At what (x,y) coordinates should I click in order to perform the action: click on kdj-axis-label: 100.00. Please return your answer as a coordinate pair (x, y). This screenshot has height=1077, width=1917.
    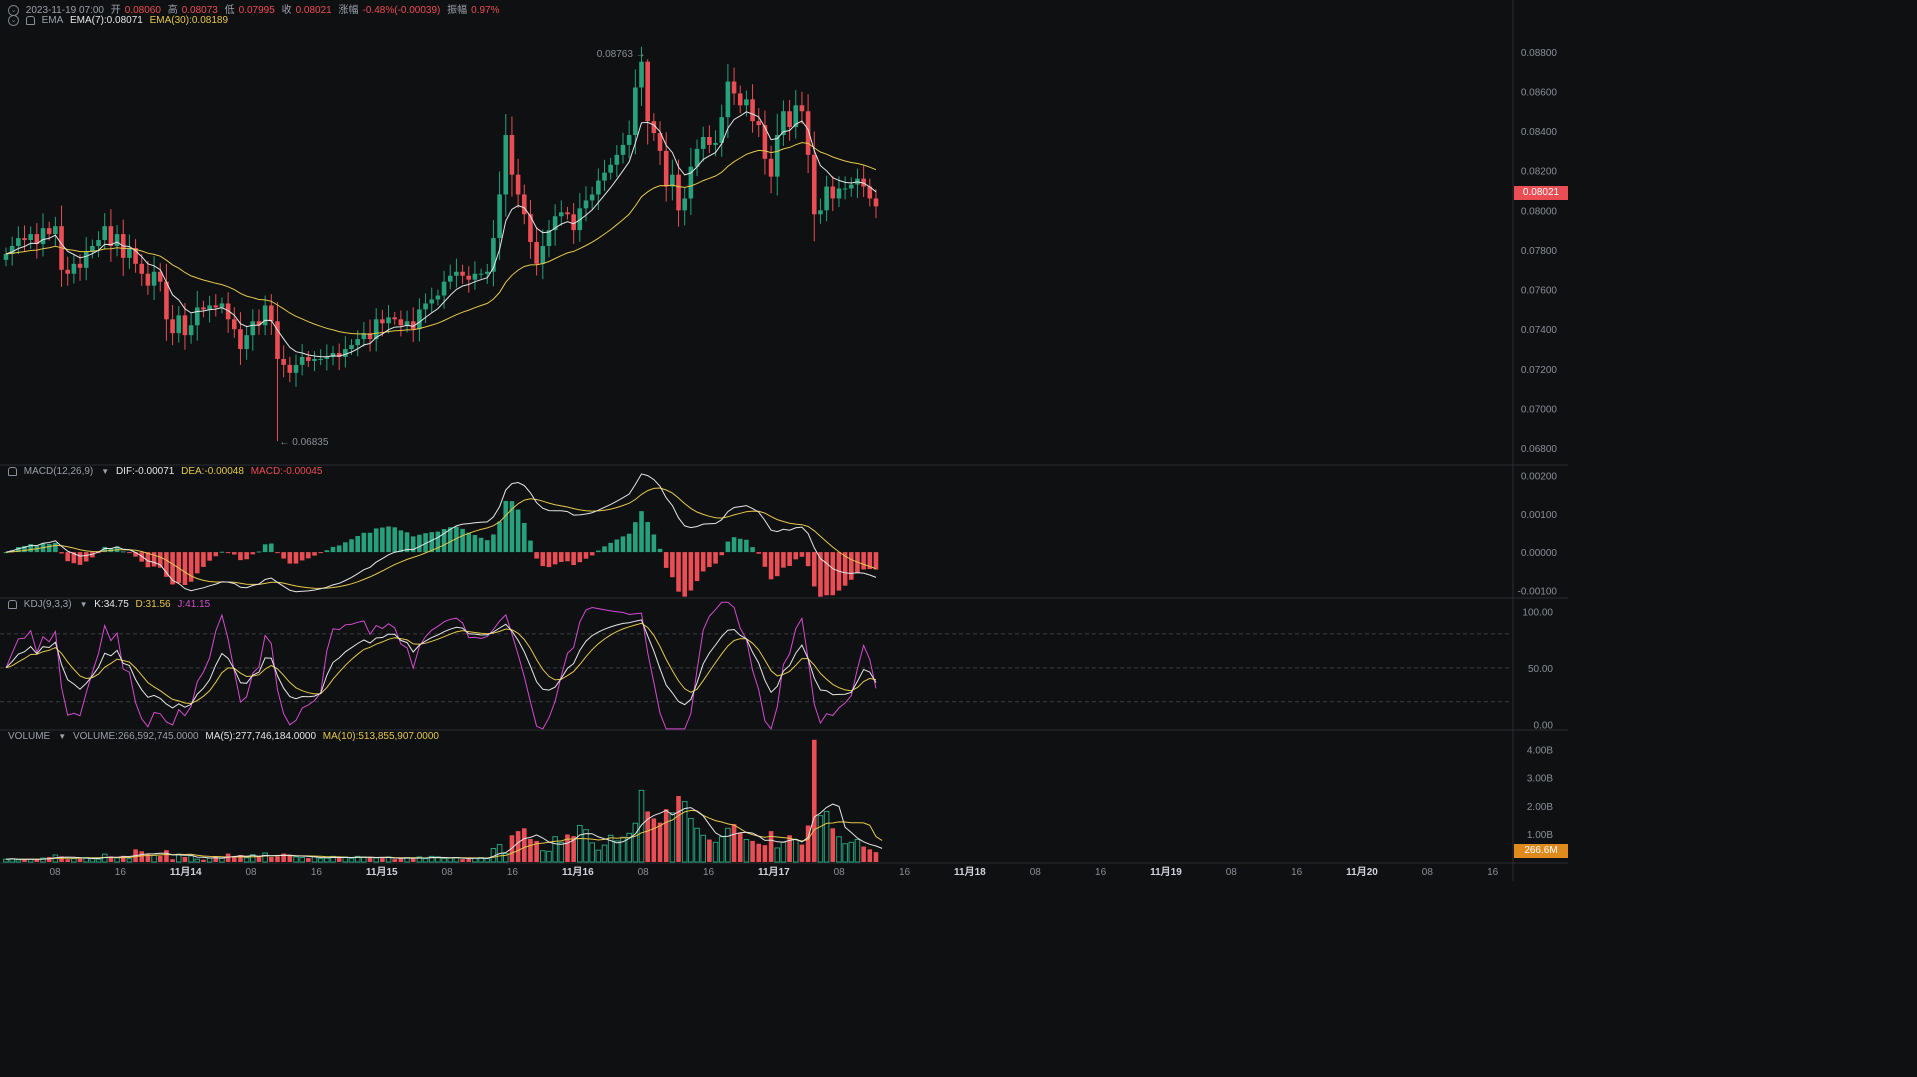
    Looking at the image, I should click on (1537, 612).